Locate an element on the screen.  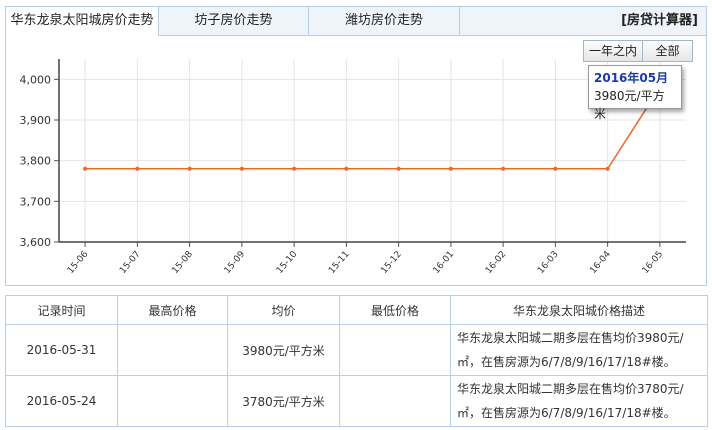
y-tick-label: 4,000 is located at coordinates (36, 79).